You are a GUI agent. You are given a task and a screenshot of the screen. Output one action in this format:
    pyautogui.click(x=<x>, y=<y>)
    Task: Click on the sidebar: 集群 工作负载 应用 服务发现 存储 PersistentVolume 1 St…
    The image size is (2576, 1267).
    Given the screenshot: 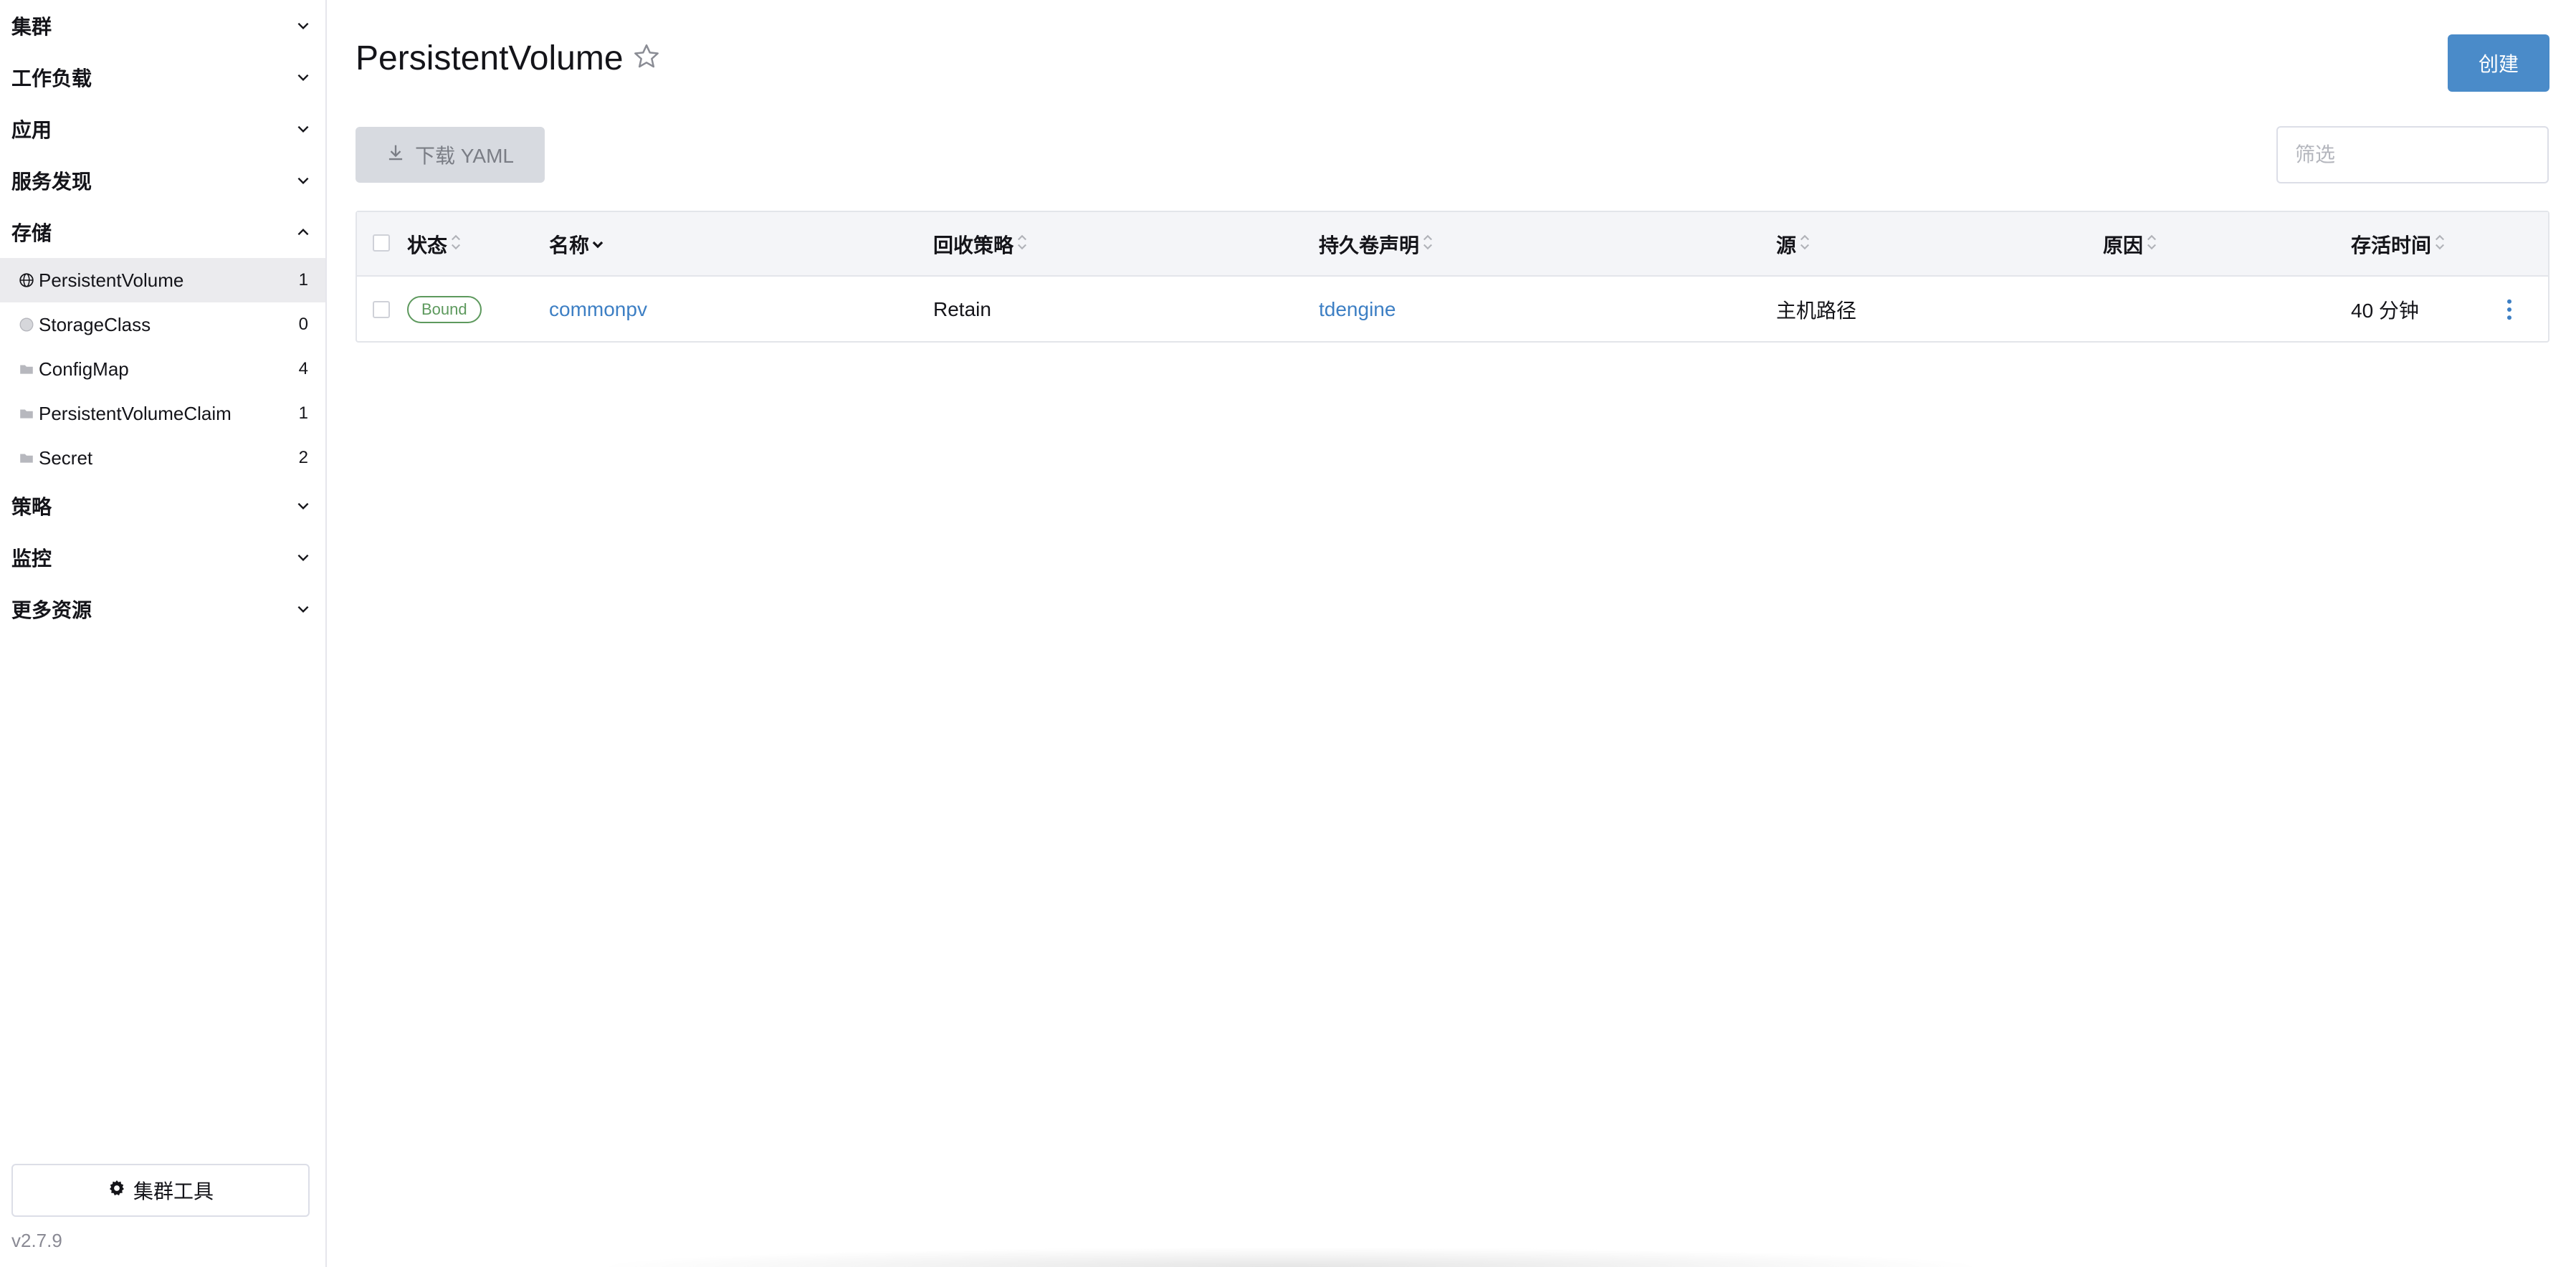 What is the action you would take?
    pyautogui.click(x=163, y=633)
    